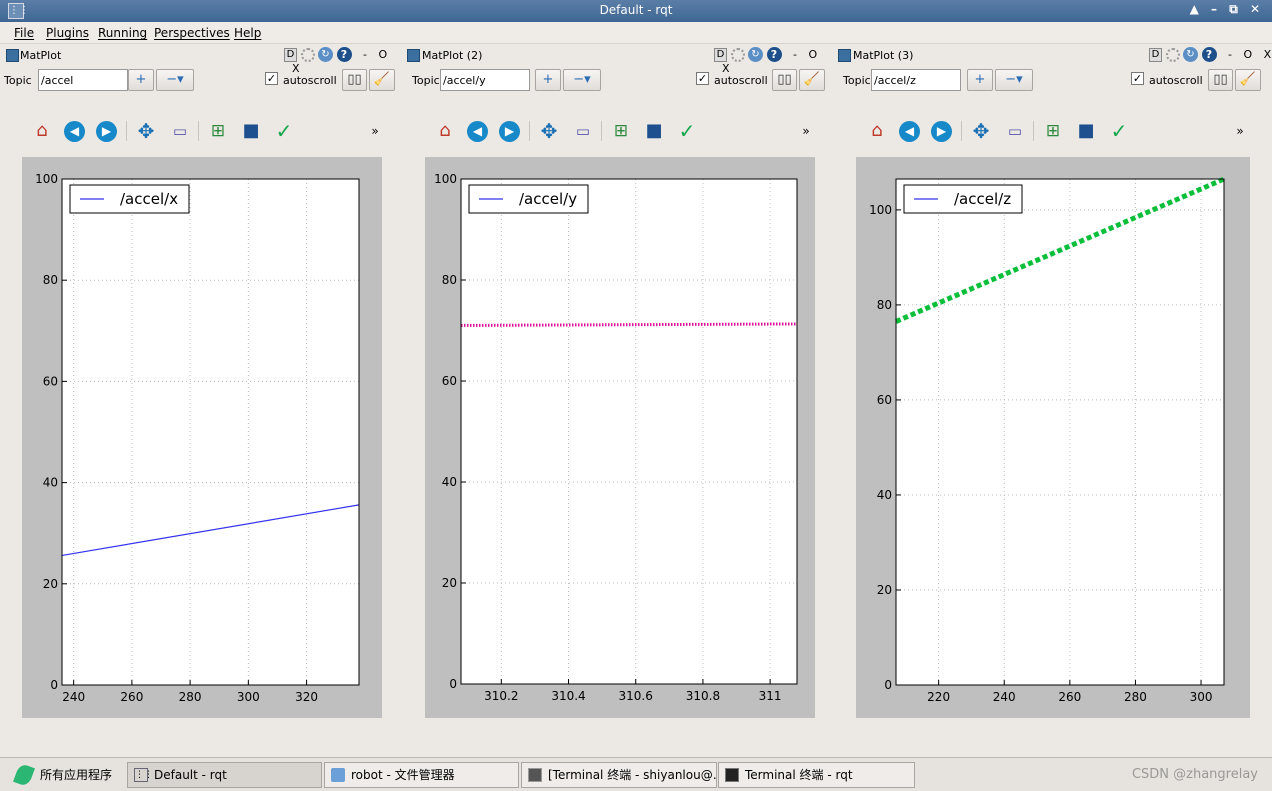 This screenshot has height=791, width=1272. I want to click on menu-help: Help, so click(247, 33).